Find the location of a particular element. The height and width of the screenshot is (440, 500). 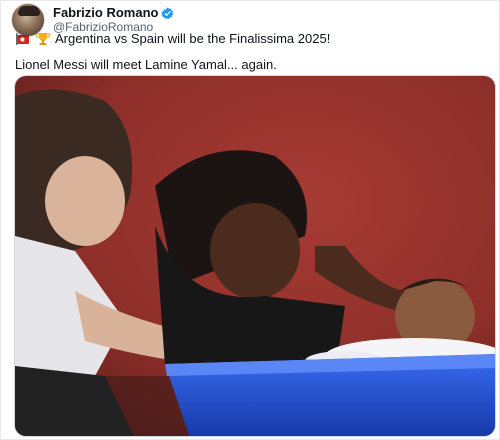

author-names: Fabrizio Romano @FabrizioRomano is located at coordinates (113, 20).